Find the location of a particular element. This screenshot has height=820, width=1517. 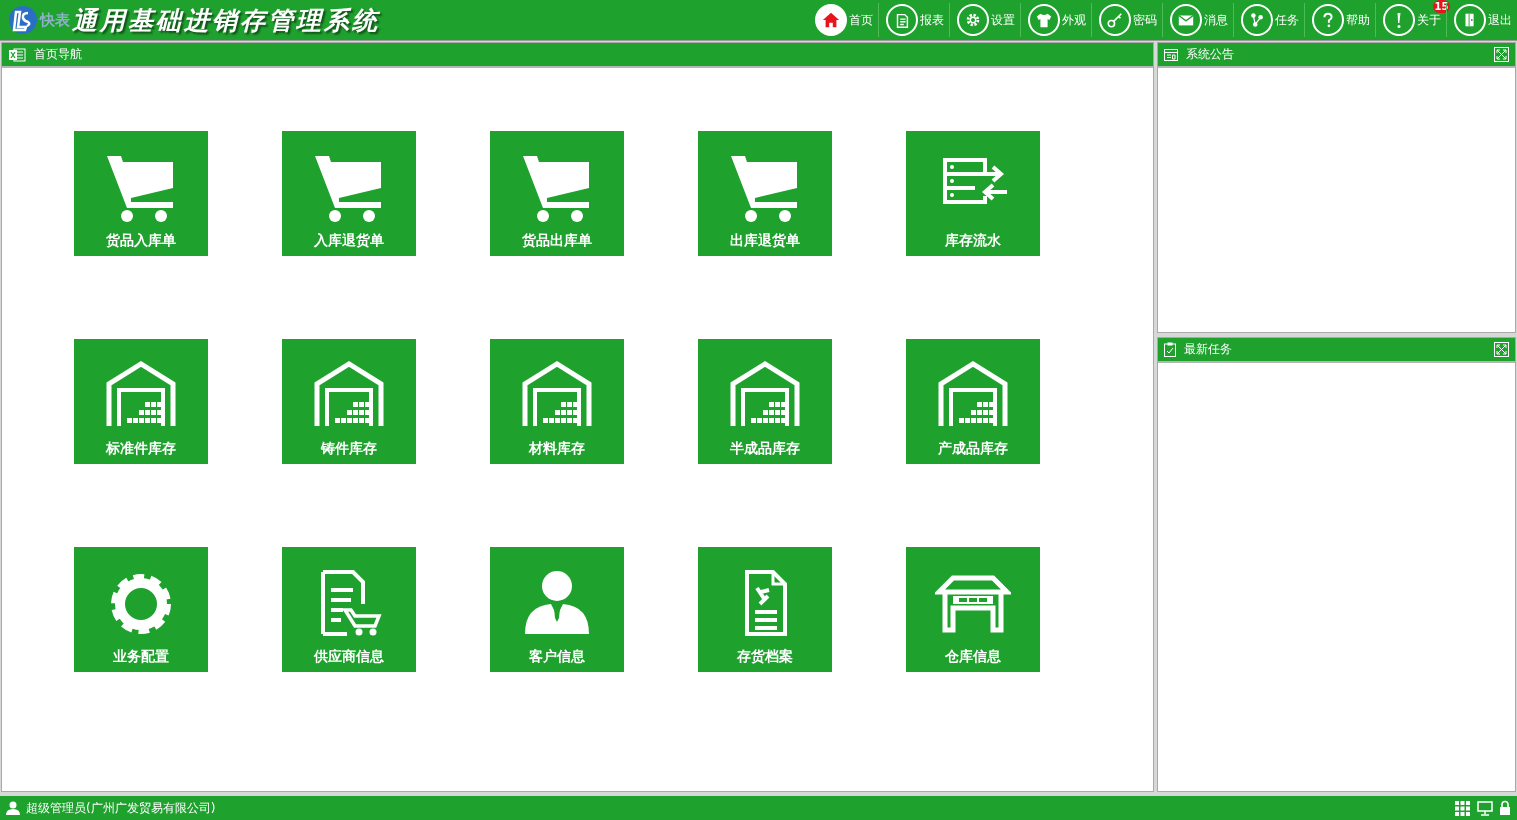

help-button: 帮助 is located at coordinates (1339, 20).